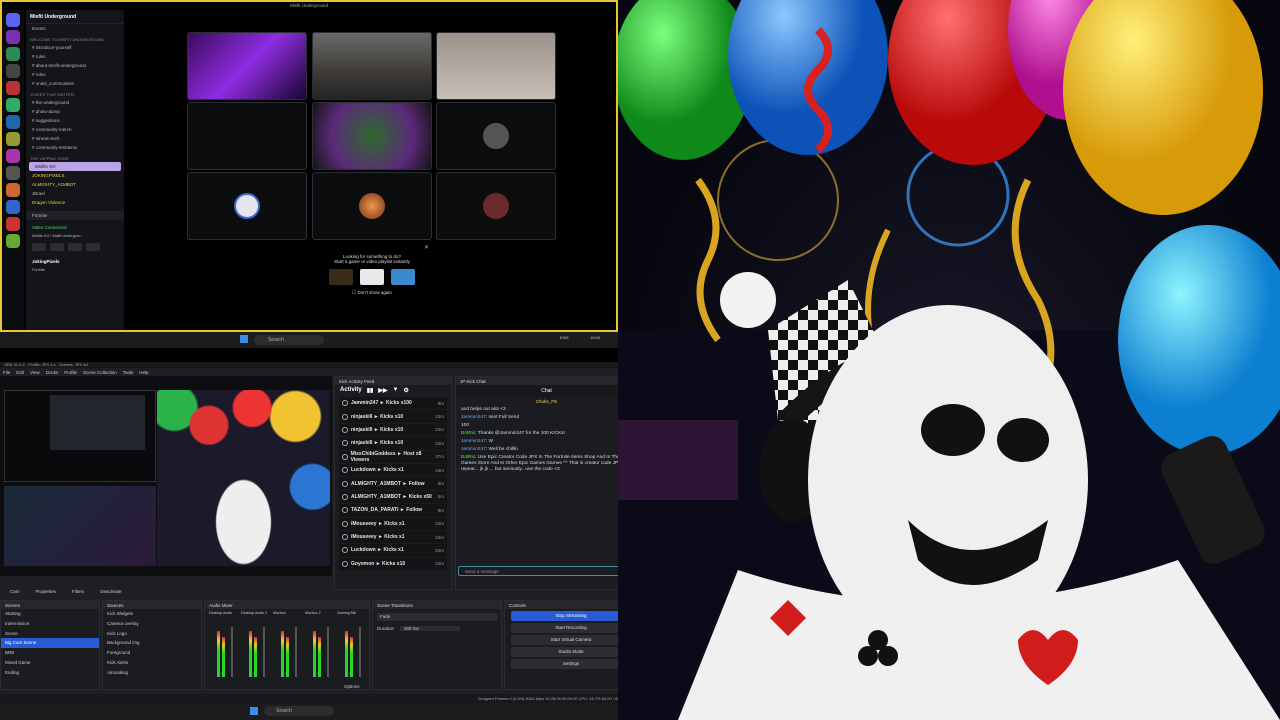 This screenshot has width=1280, height=720. Describe the element at coordinates (50, 614) in the screenshot. I see `scene-item: Starting` at that location.